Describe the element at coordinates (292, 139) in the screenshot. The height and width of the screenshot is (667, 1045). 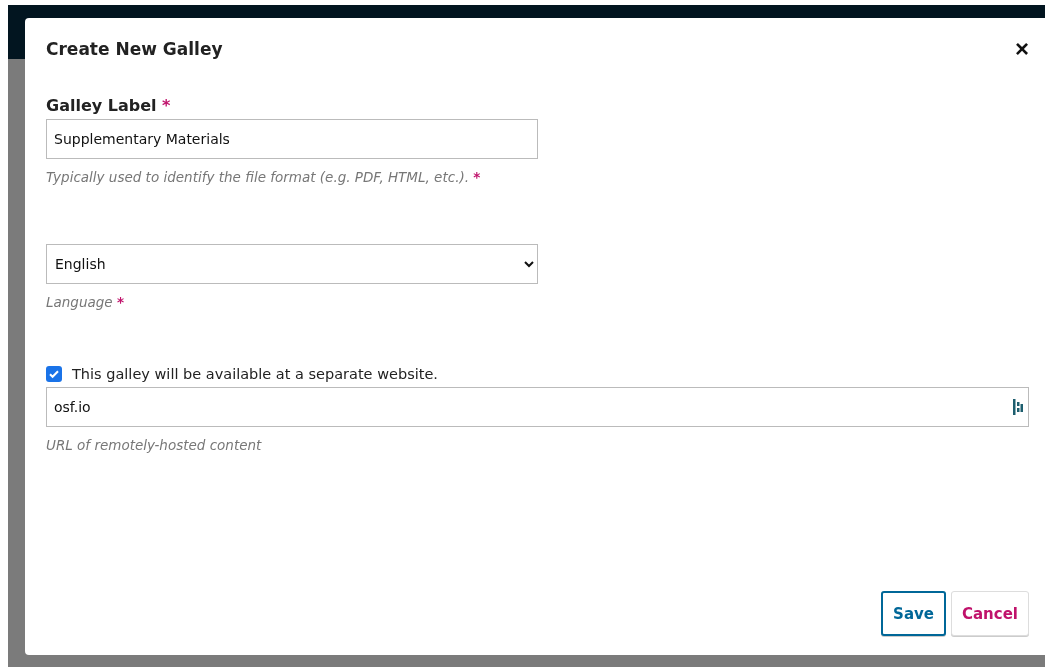
I see `text-field: Supplementary Materials` at that location.